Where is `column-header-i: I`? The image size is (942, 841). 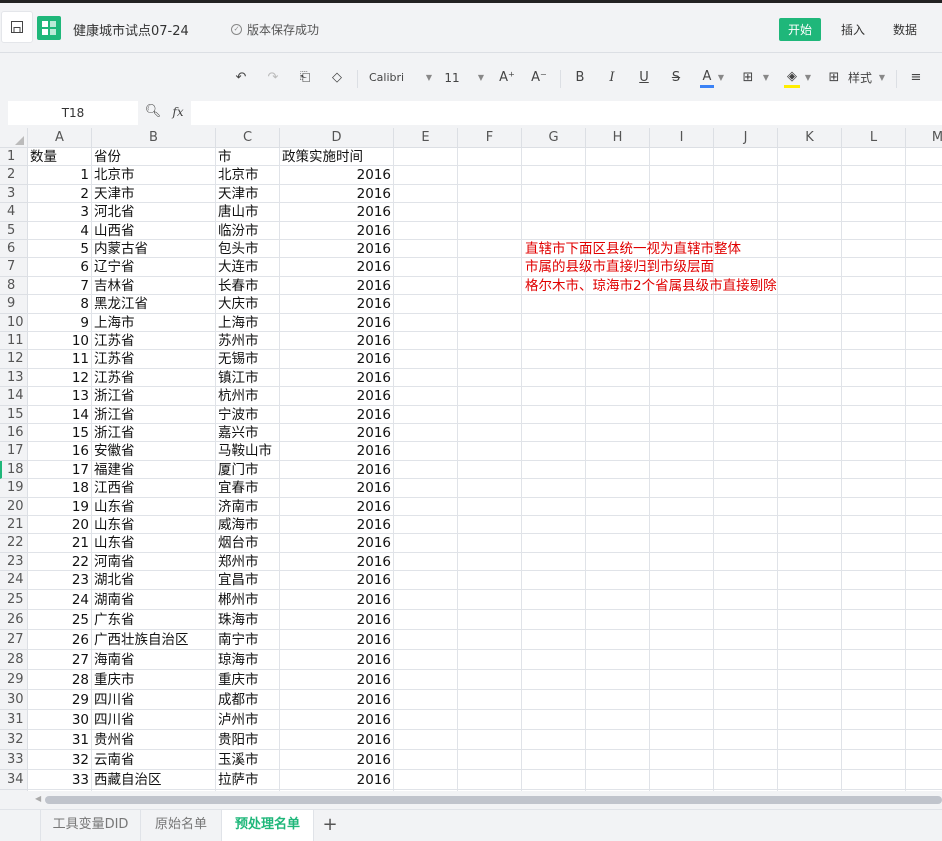 column-header-i: I is located at coordinates (682, 138).